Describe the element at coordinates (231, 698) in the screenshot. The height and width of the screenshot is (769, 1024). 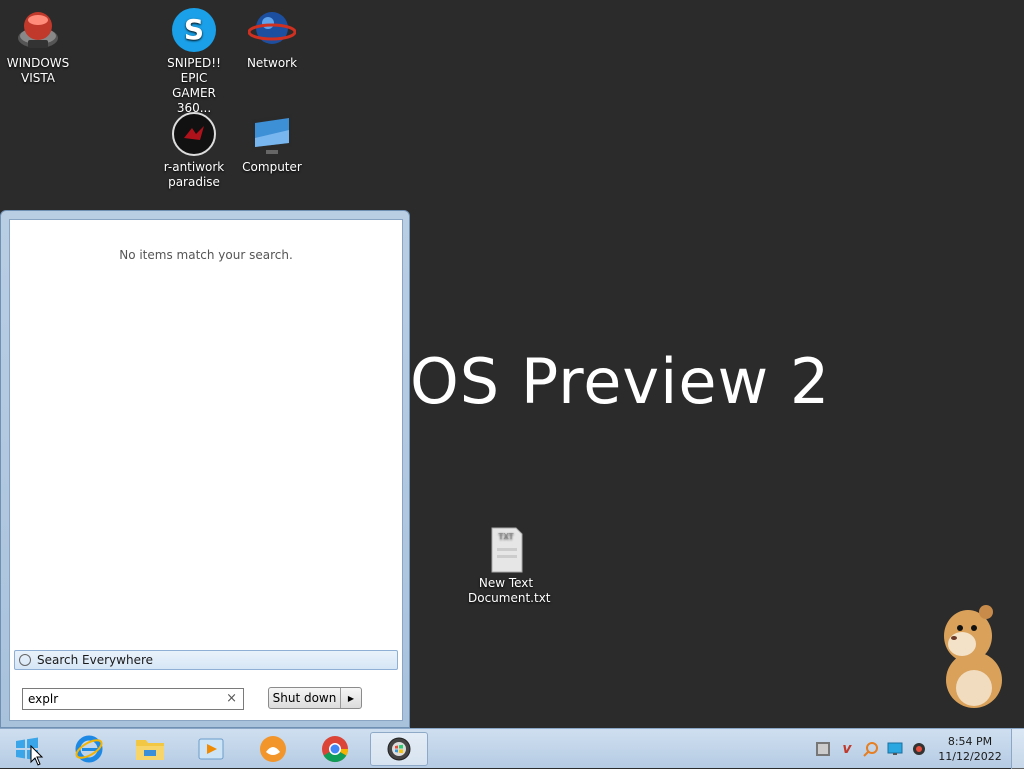
I see `clear-search-icon: ×` at that location.